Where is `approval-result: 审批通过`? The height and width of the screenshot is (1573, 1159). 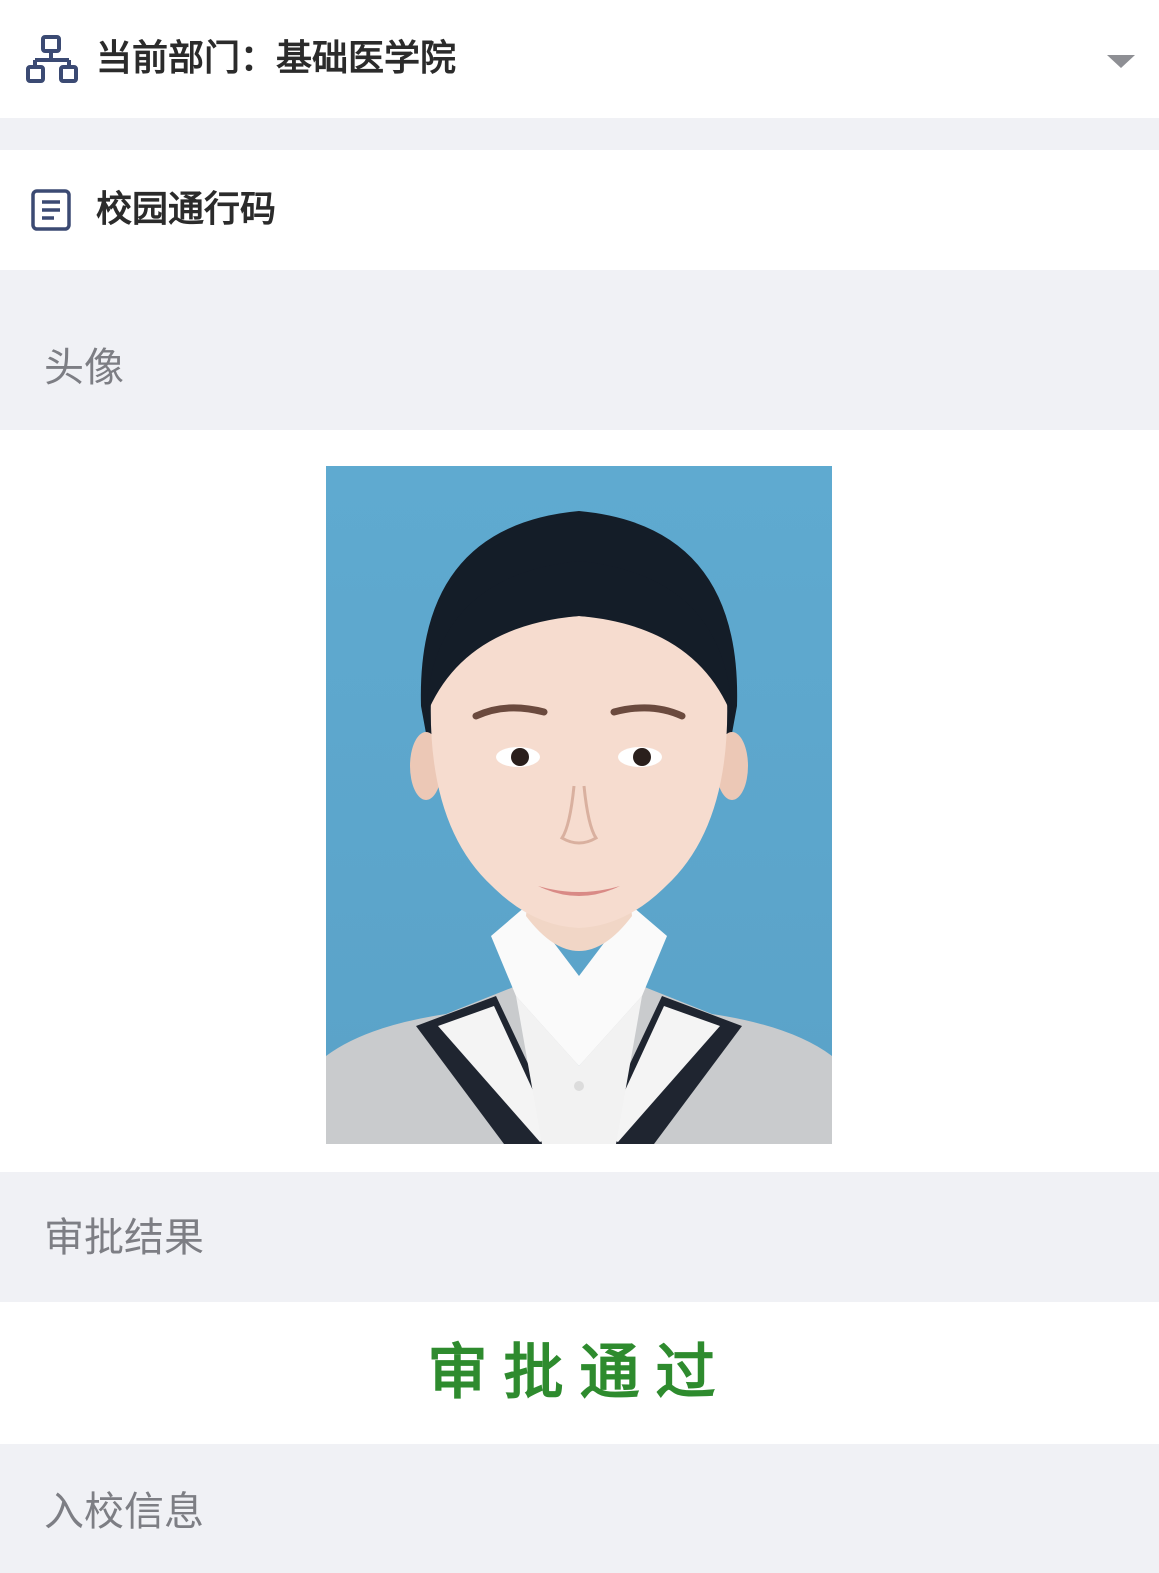
approval-result: 审批通过 is located at coordinates (579, 1373).